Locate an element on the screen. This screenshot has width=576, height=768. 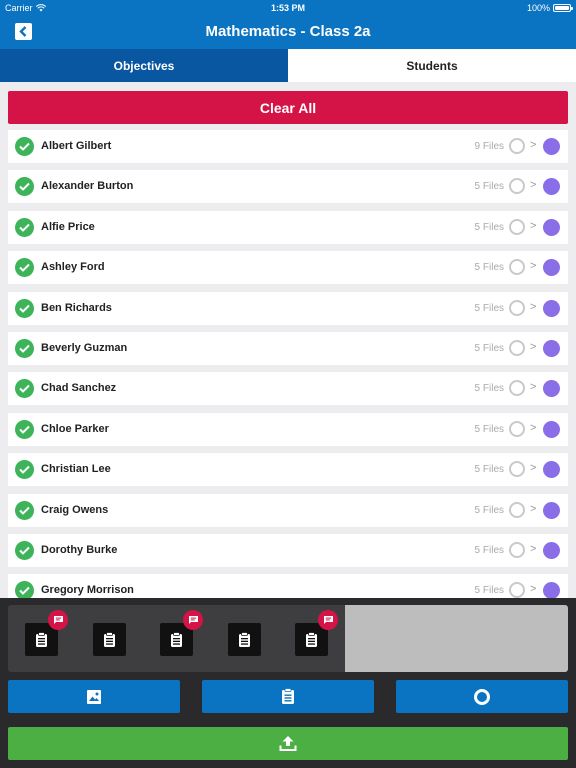
add-note-button is located at coordinates (288, 696).